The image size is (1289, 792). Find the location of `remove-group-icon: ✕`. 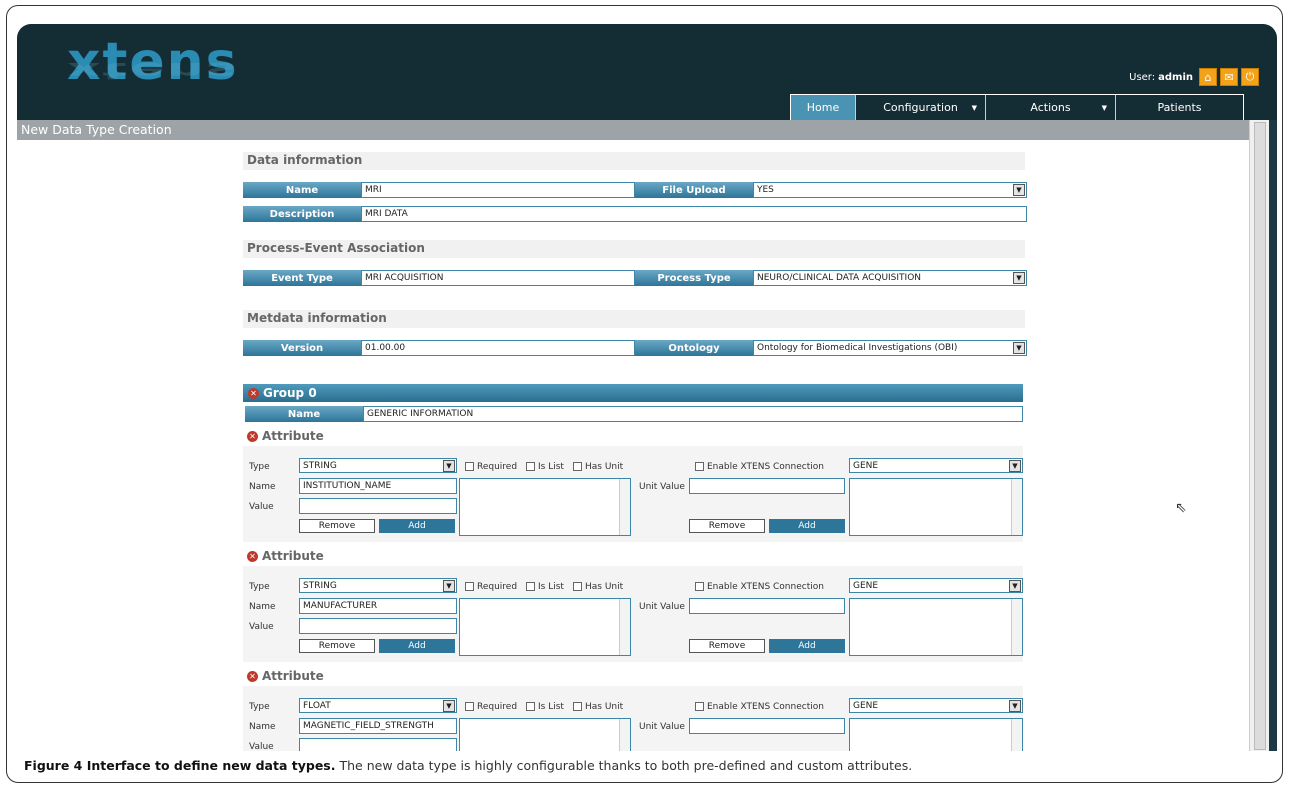

remove-group-icon: ✕ is located at coordinates (253, 393).